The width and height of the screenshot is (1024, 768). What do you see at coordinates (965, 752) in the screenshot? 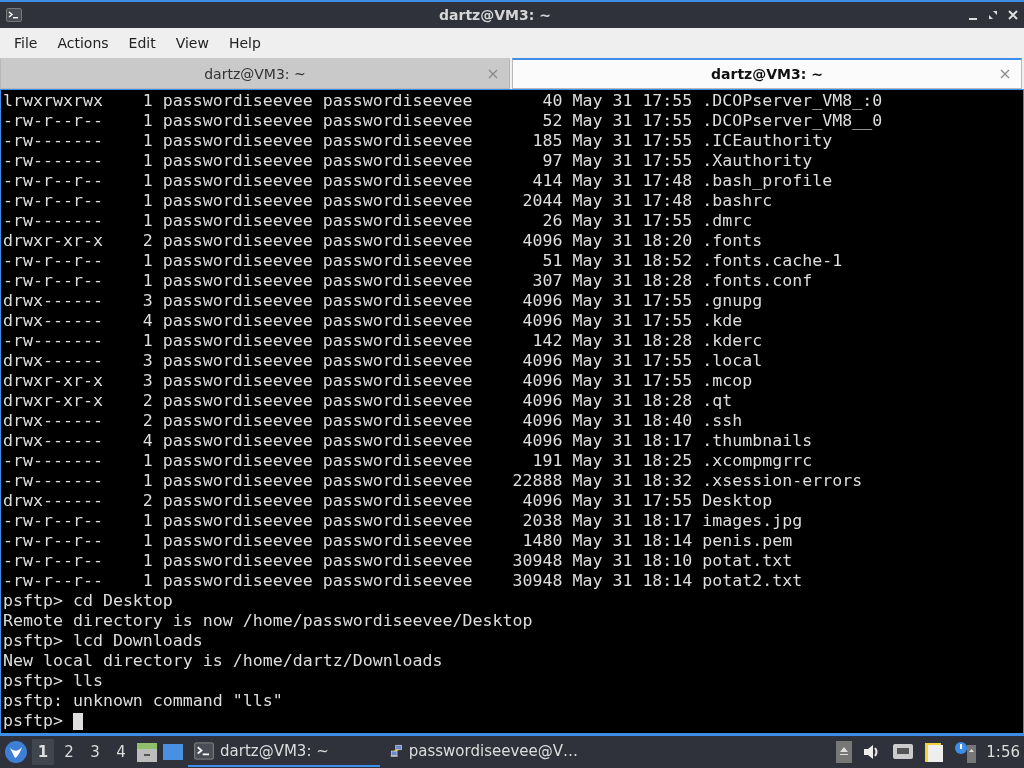
I see `notification-icon` at bounding box center [965, 752].